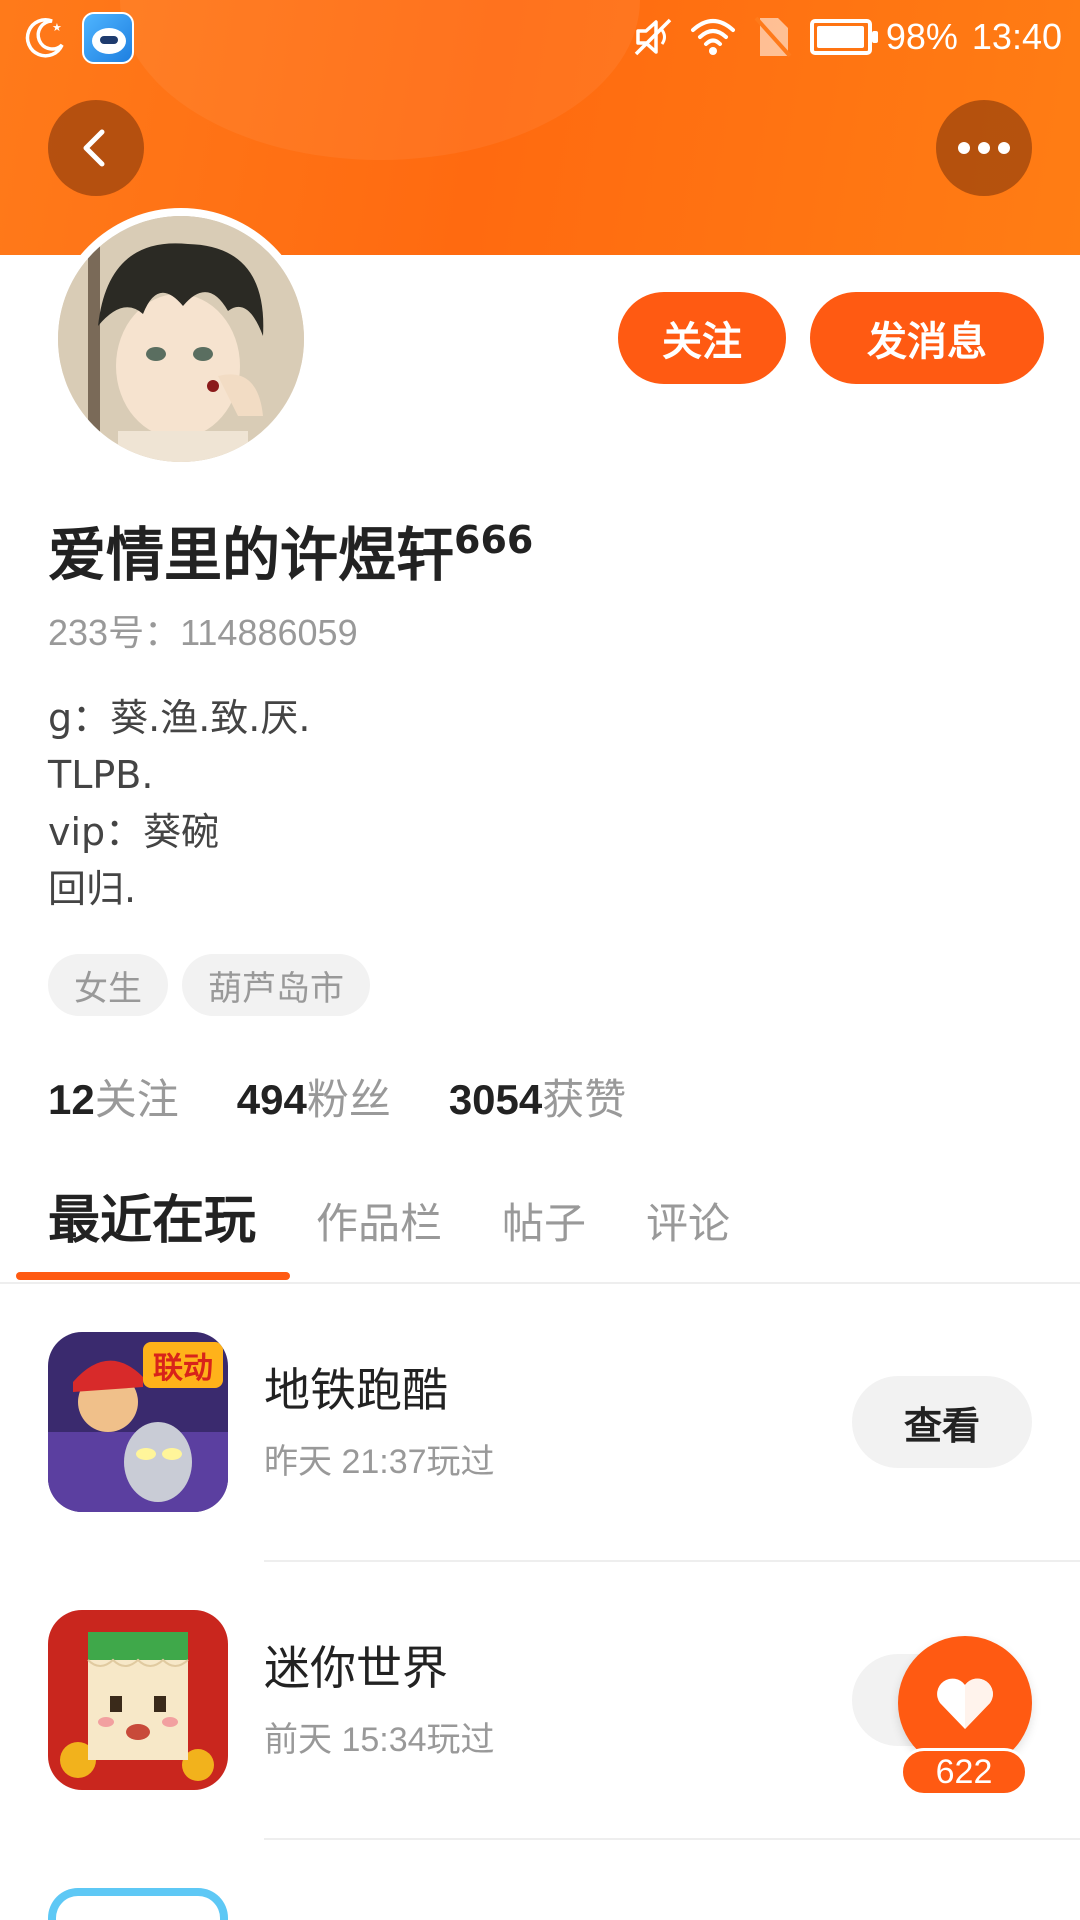 The image size is (1080, 1920). Describe the element at coordinates (653, 37) in the screenshot. I see `mute-icon` at that location.